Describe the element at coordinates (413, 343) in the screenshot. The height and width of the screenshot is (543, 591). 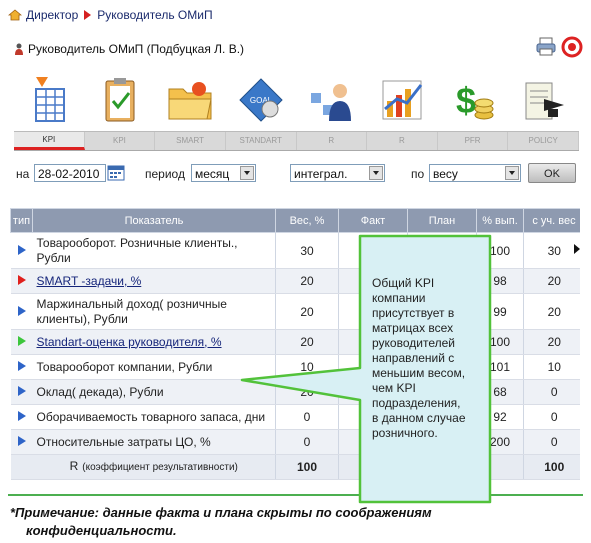
I see `callout-line: руководителей` at that location.